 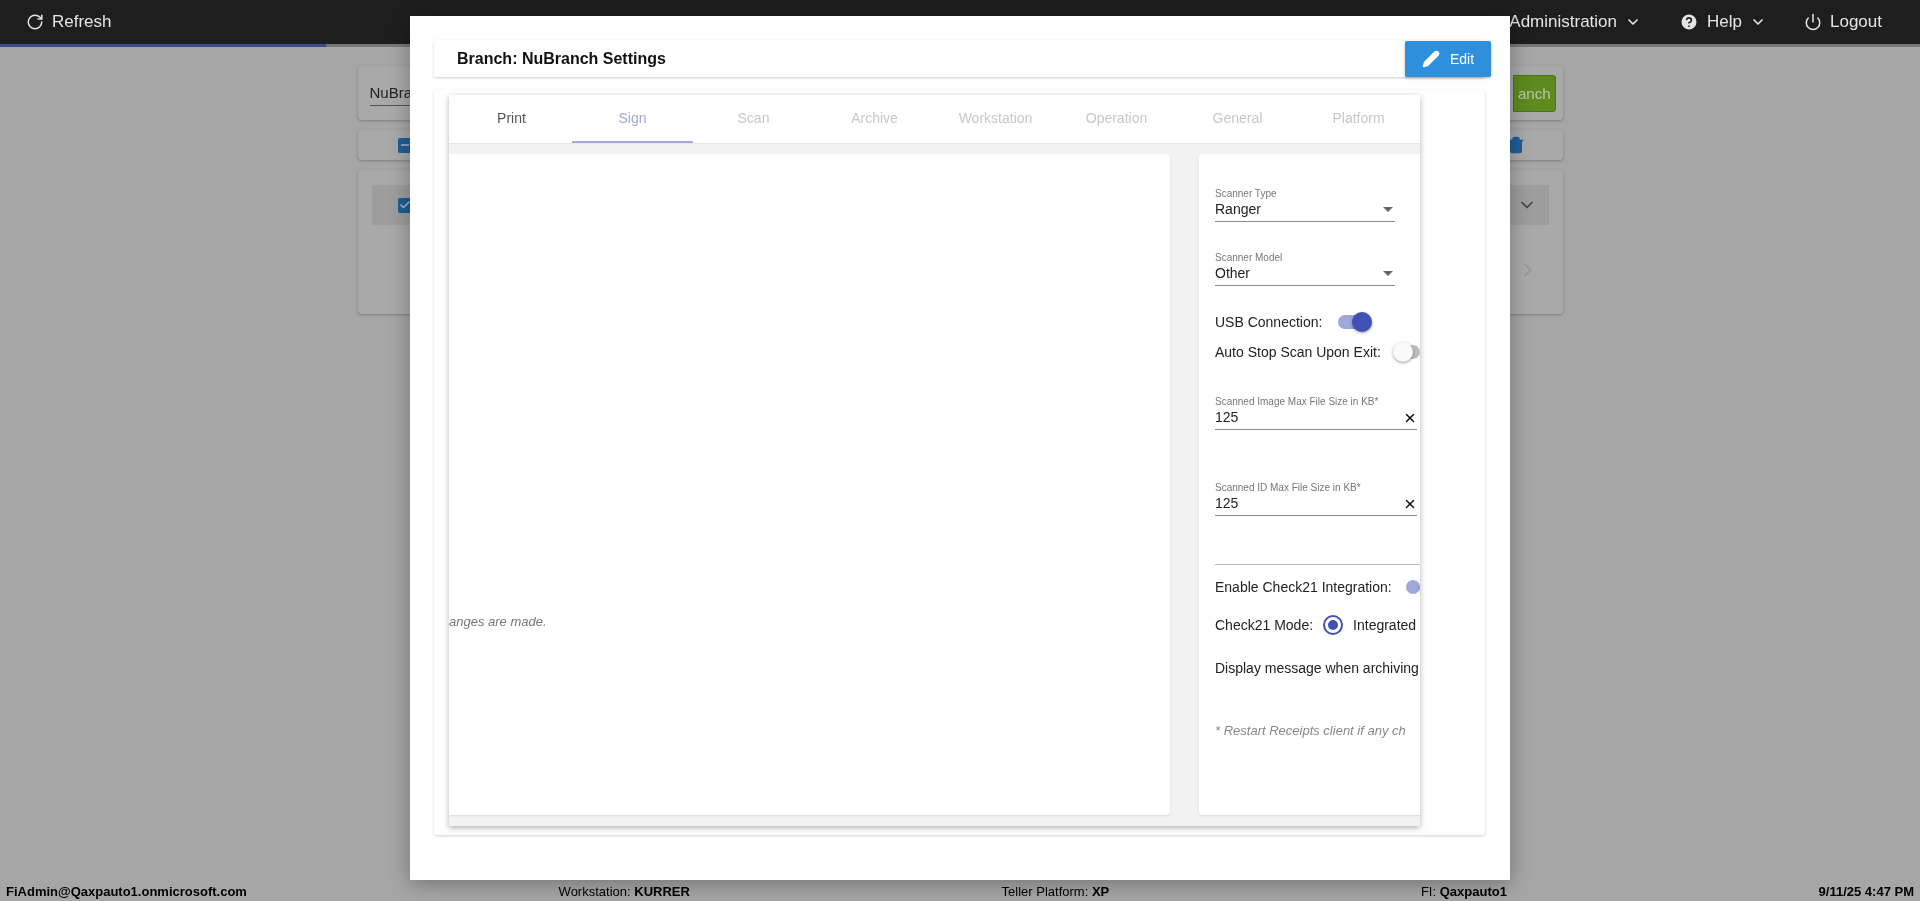 What do you see at coordinates (1316, 413) in the screenshot?
I see `input-field: Scanned Image Max File Size in KB* 125` at bounding box center [1316, 413].